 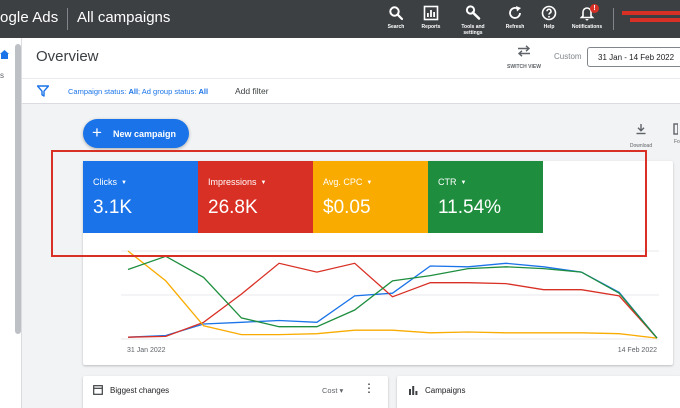 I want to click on help-icon, so click(x=549, y=13).